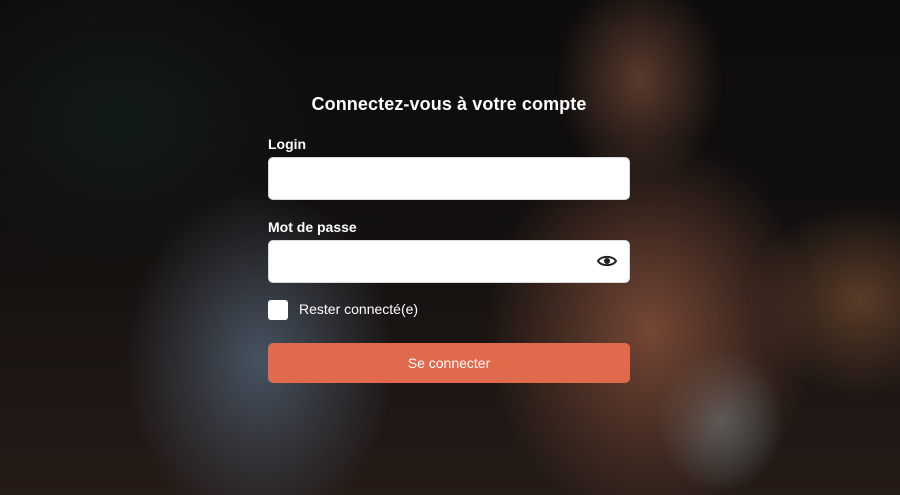 This screenshot has width=900, height=495. I want to click on login-input, so click(449, 178).